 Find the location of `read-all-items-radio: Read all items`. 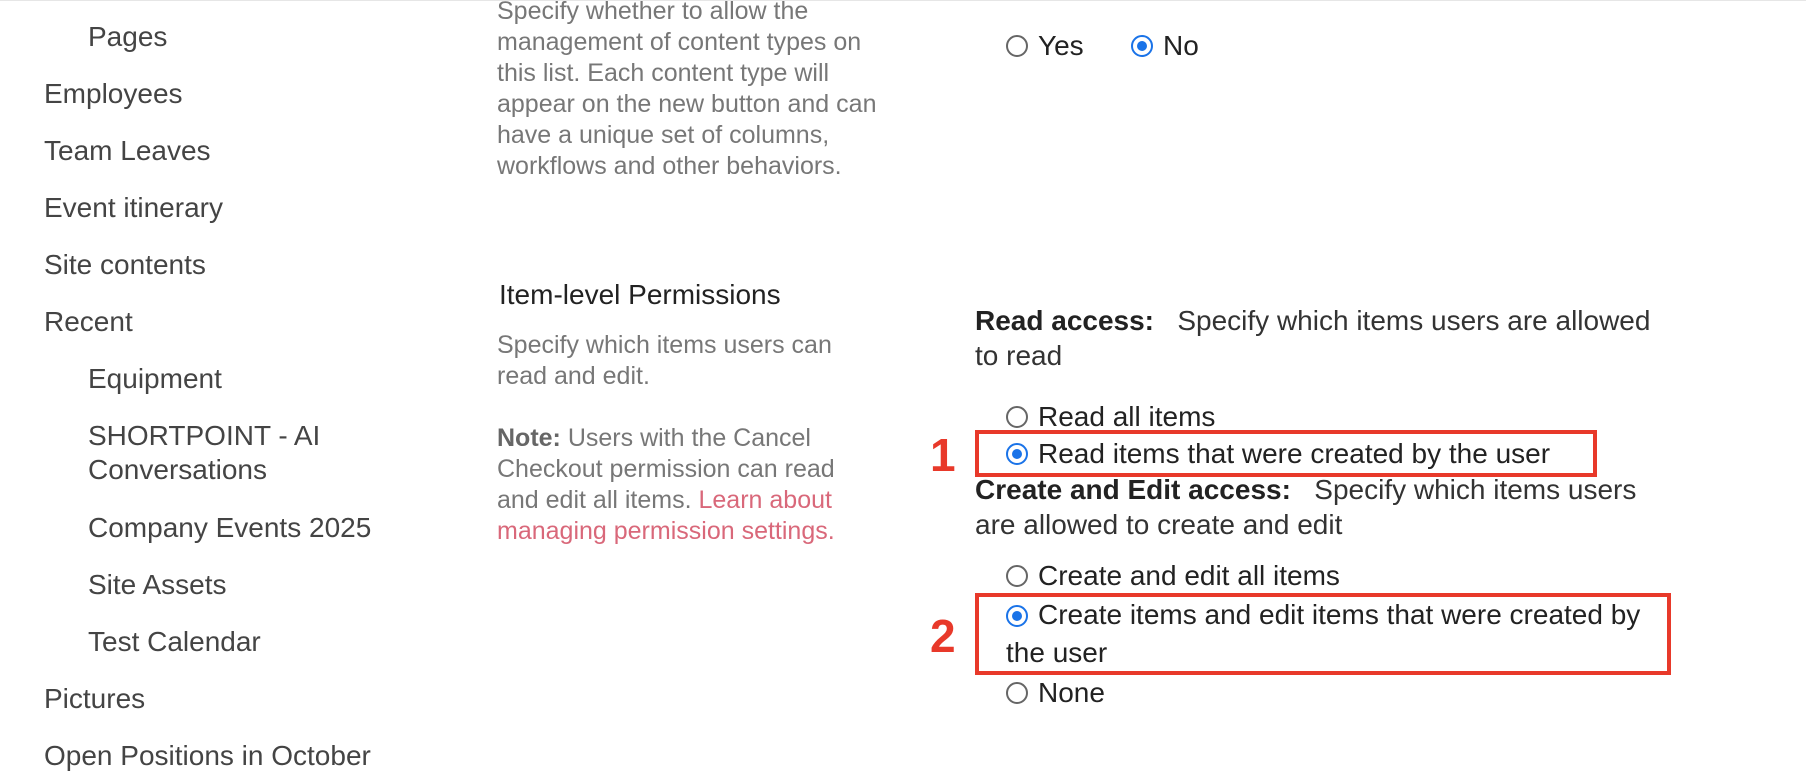

read-all-items-radio: Read all items is located at coordinates (1110, 417).